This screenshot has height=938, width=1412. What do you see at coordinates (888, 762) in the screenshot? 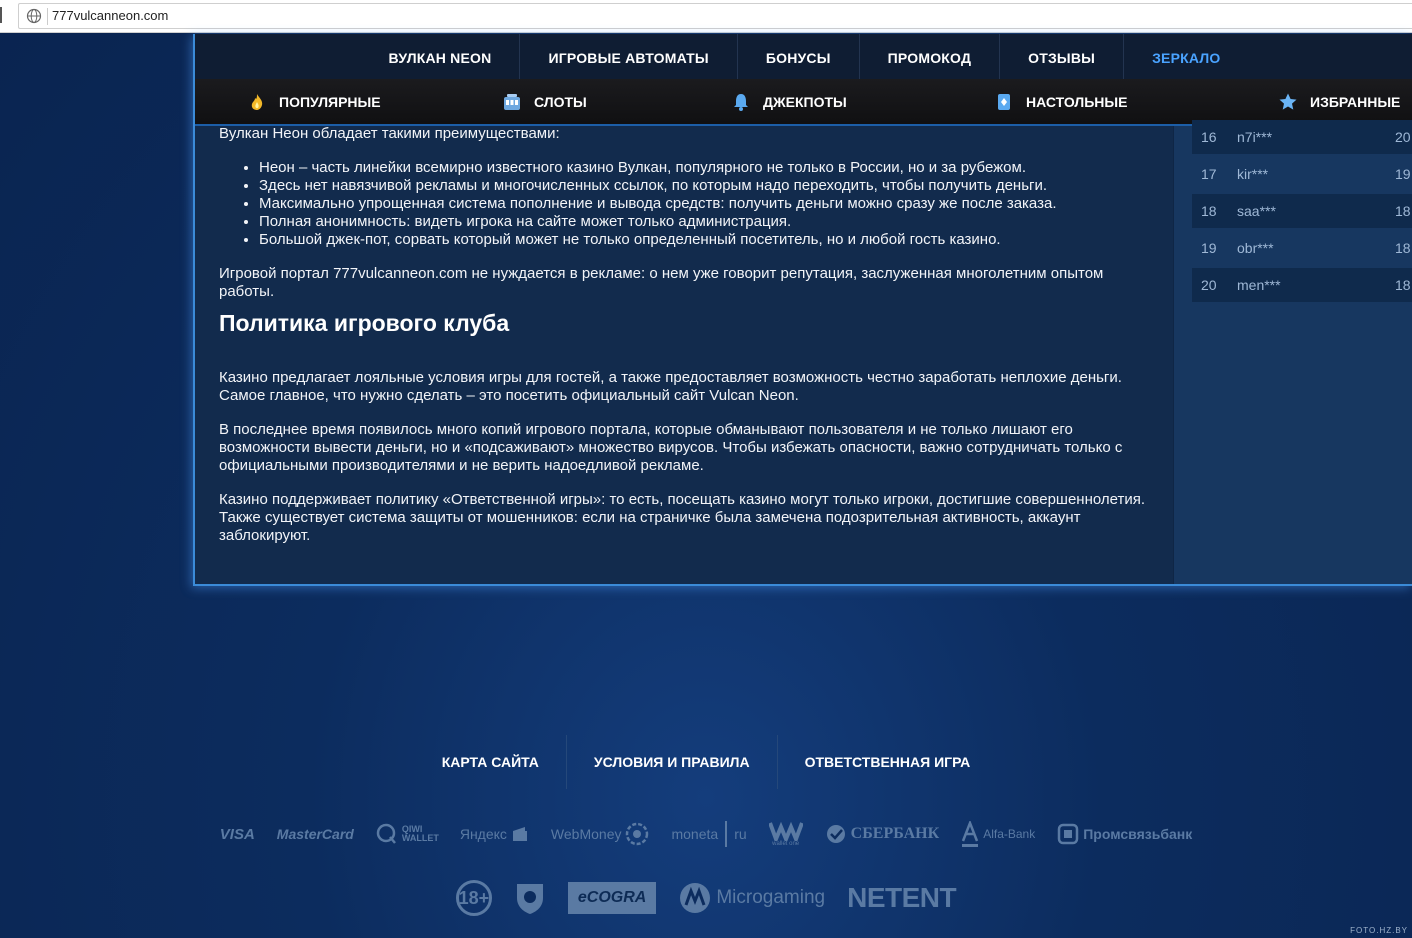
I see `footer-link-responsible-gaming: ОТВЕТСТВЕННАЯ ИГРА` at bounding box center [888, 762].